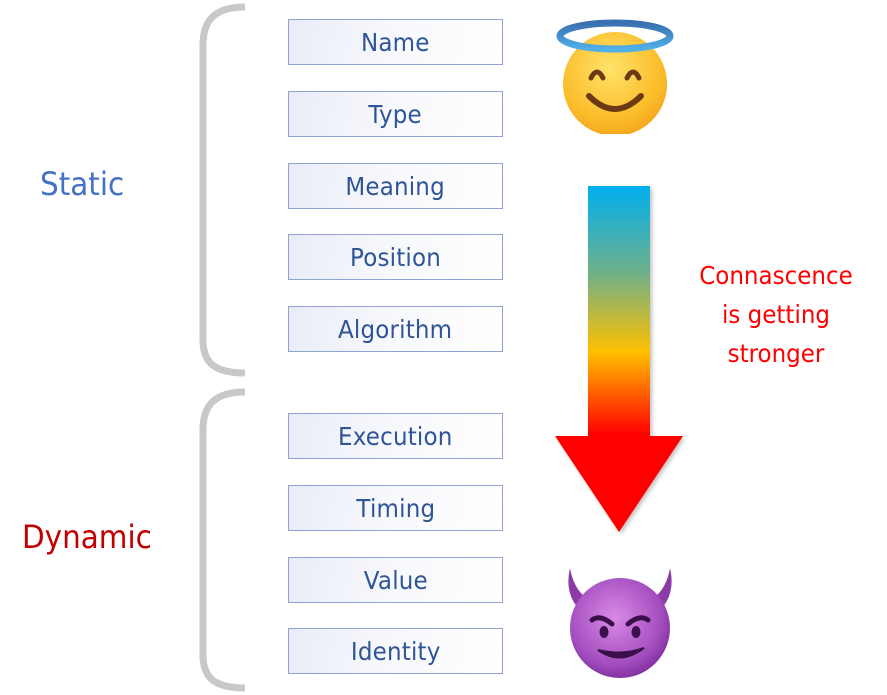 The height and width of the screenshot is (695, 887). I want to click on strength-annotation: Connascence is getting stronger, so click(776, 314).